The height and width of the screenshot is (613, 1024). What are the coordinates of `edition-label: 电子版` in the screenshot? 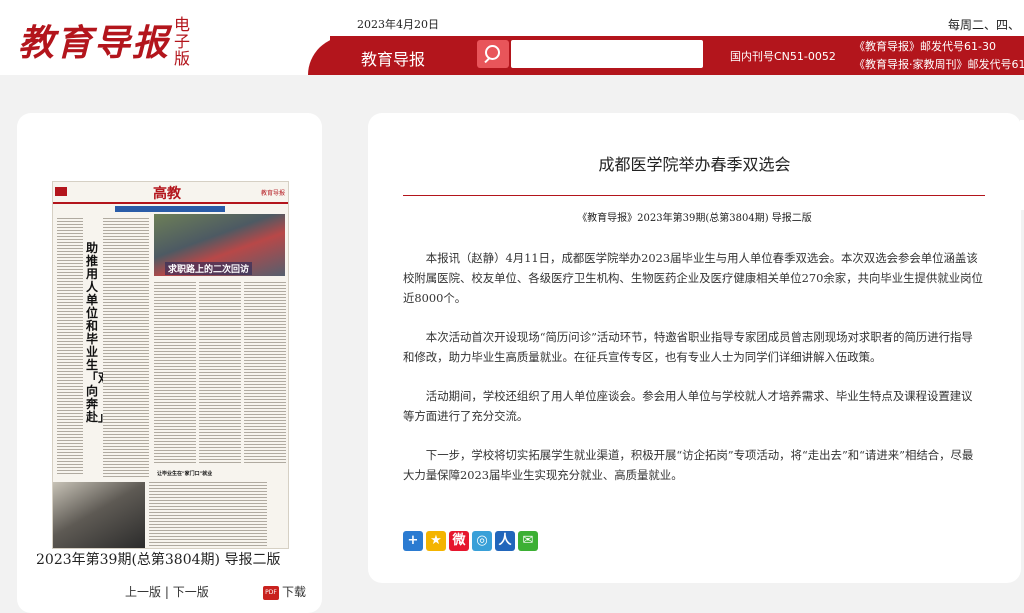 It's located at (181, 41).